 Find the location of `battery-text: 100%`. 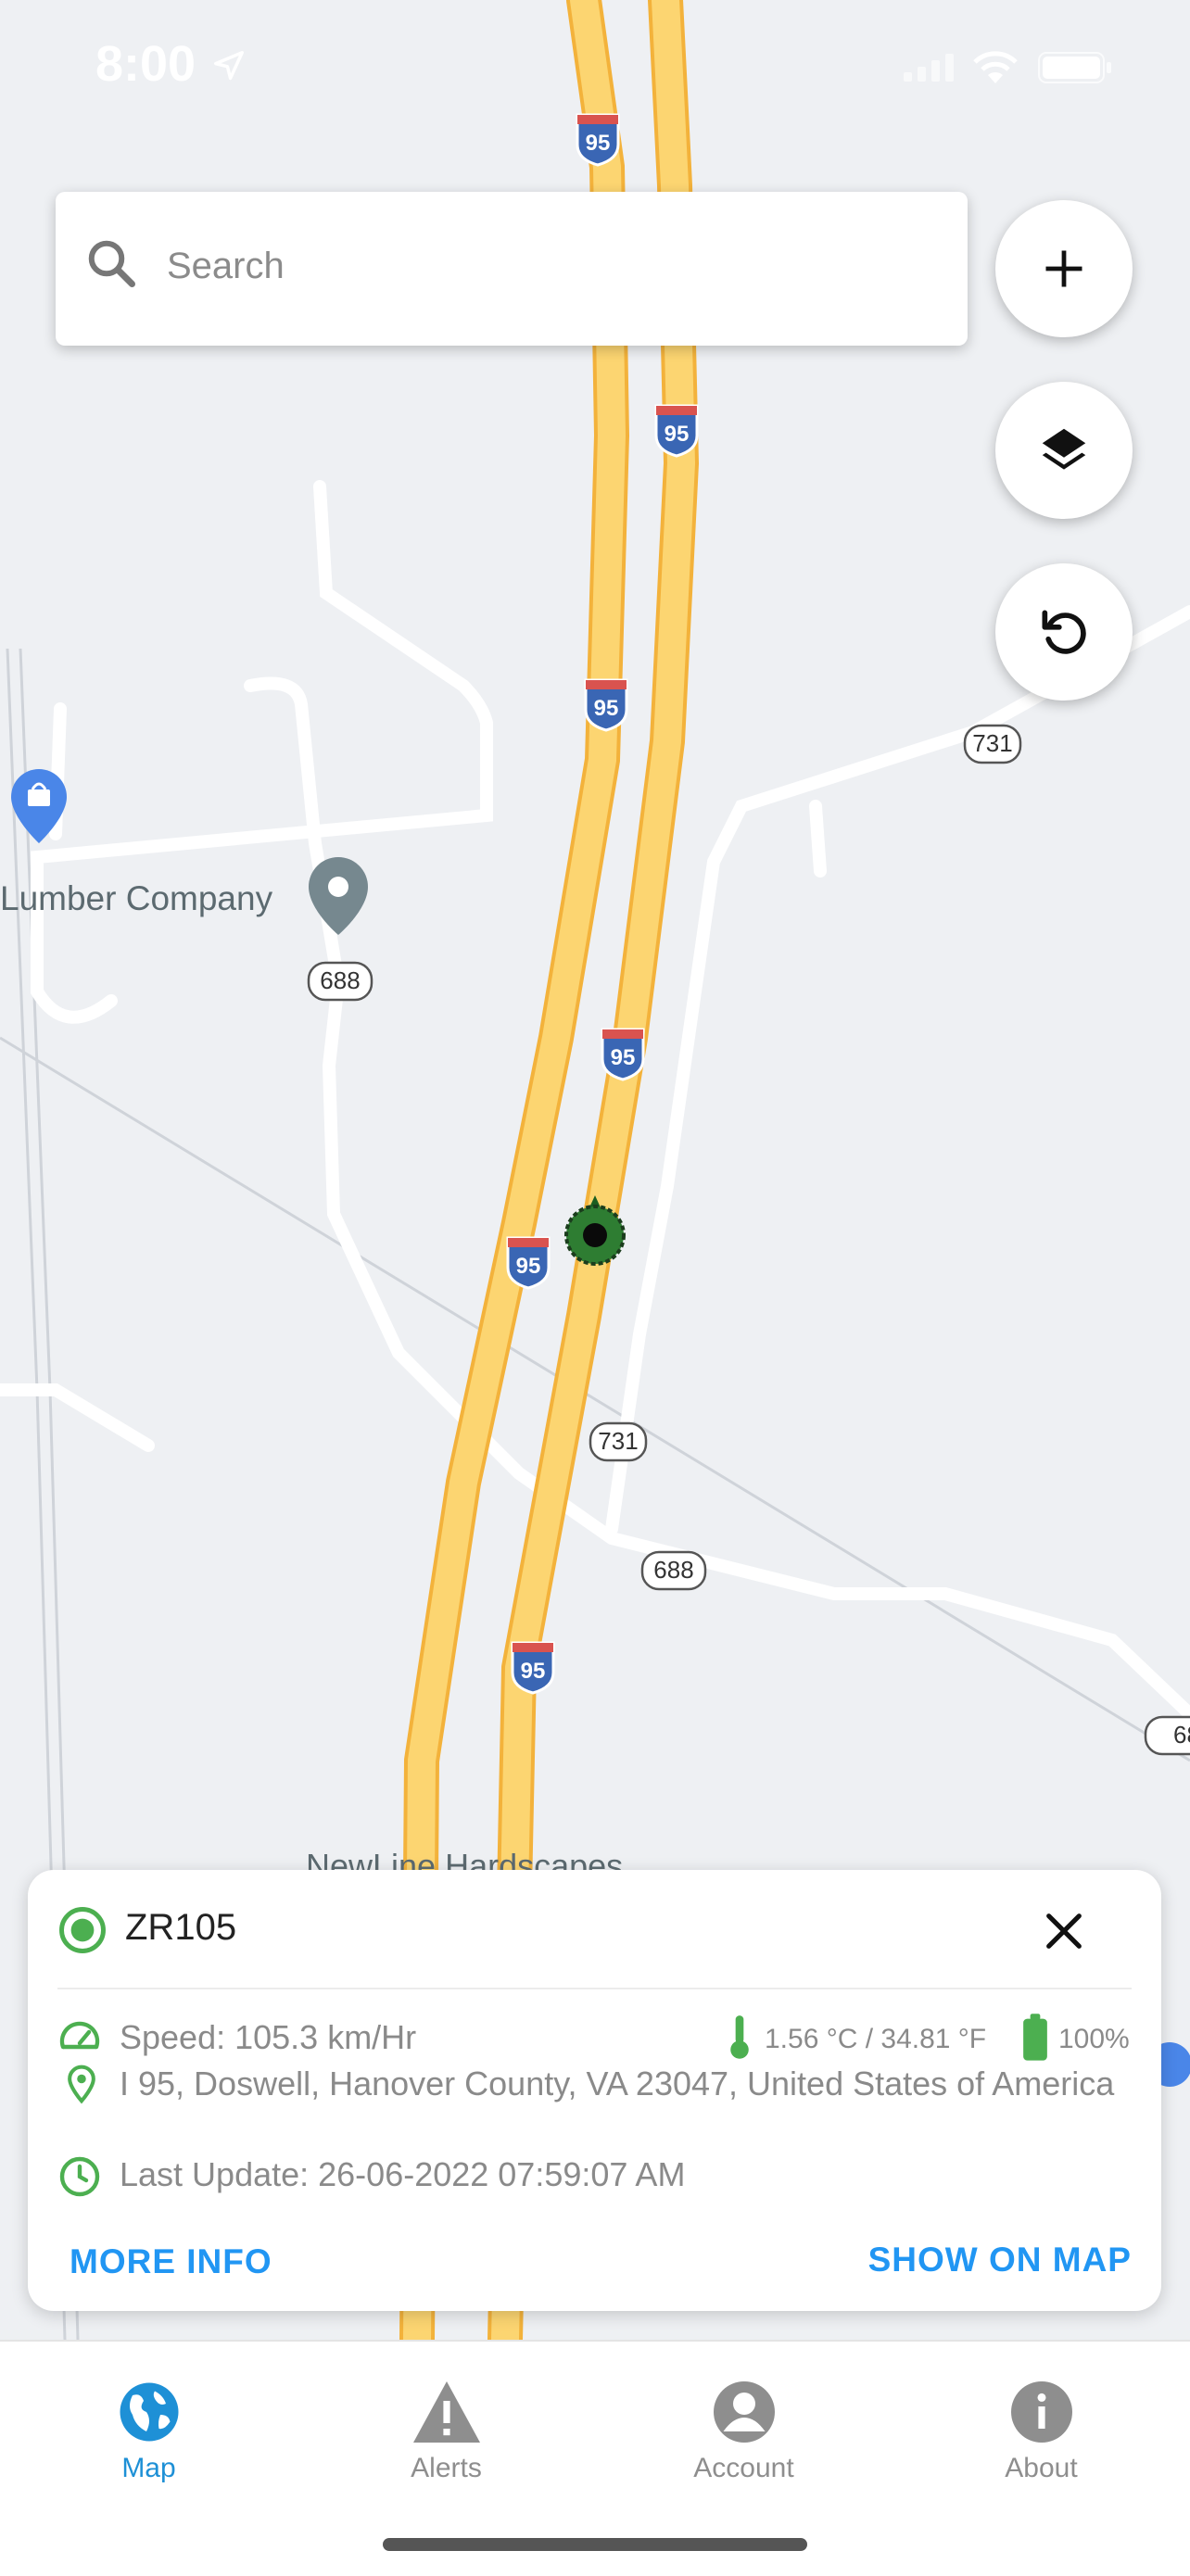

battery-text: 100% is located at coordinates (1094, 2039).